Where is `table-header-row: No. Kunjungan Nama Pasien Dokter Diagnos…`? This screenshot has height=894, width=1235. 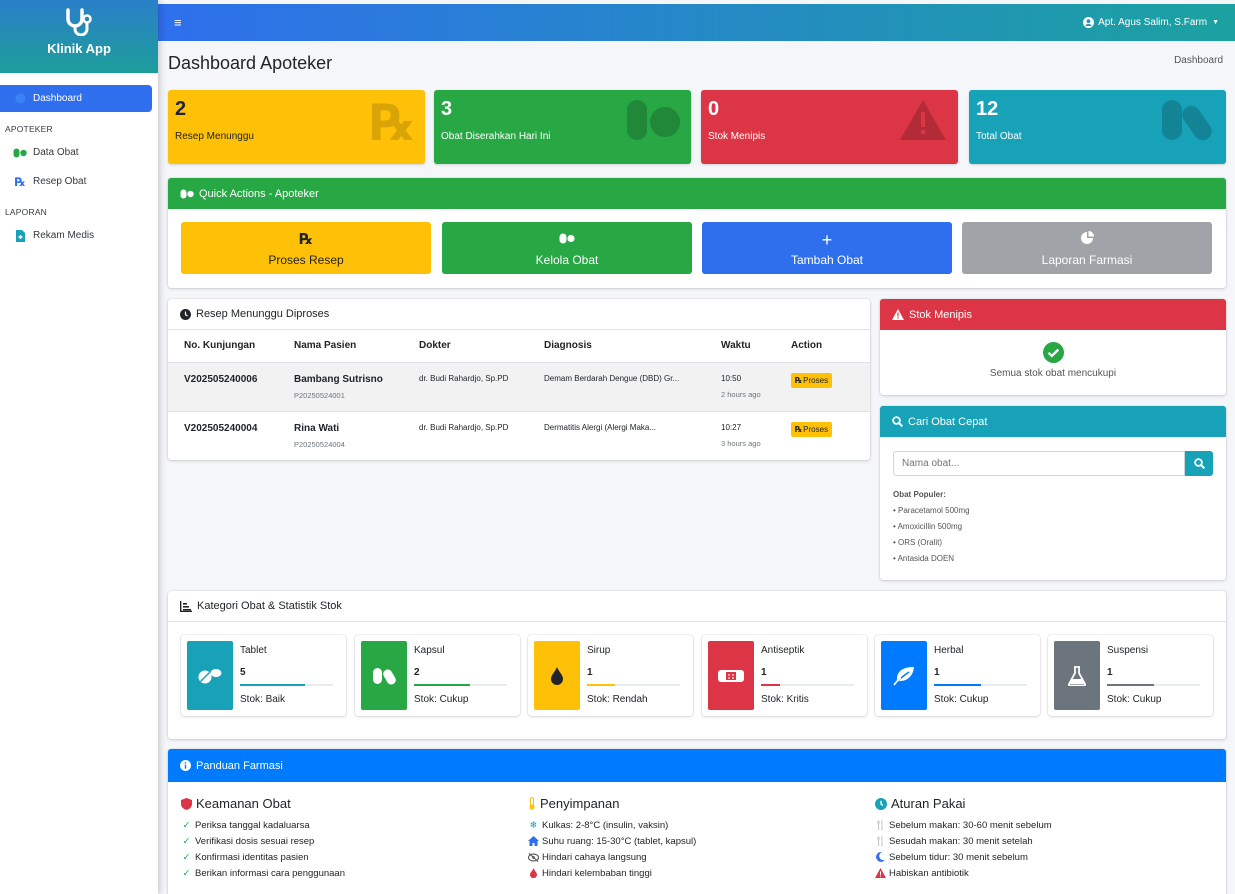
table-header-row: No. Kunjungan Nama Pasien Dokter Diagnos… is located at coordinates (519, 346).